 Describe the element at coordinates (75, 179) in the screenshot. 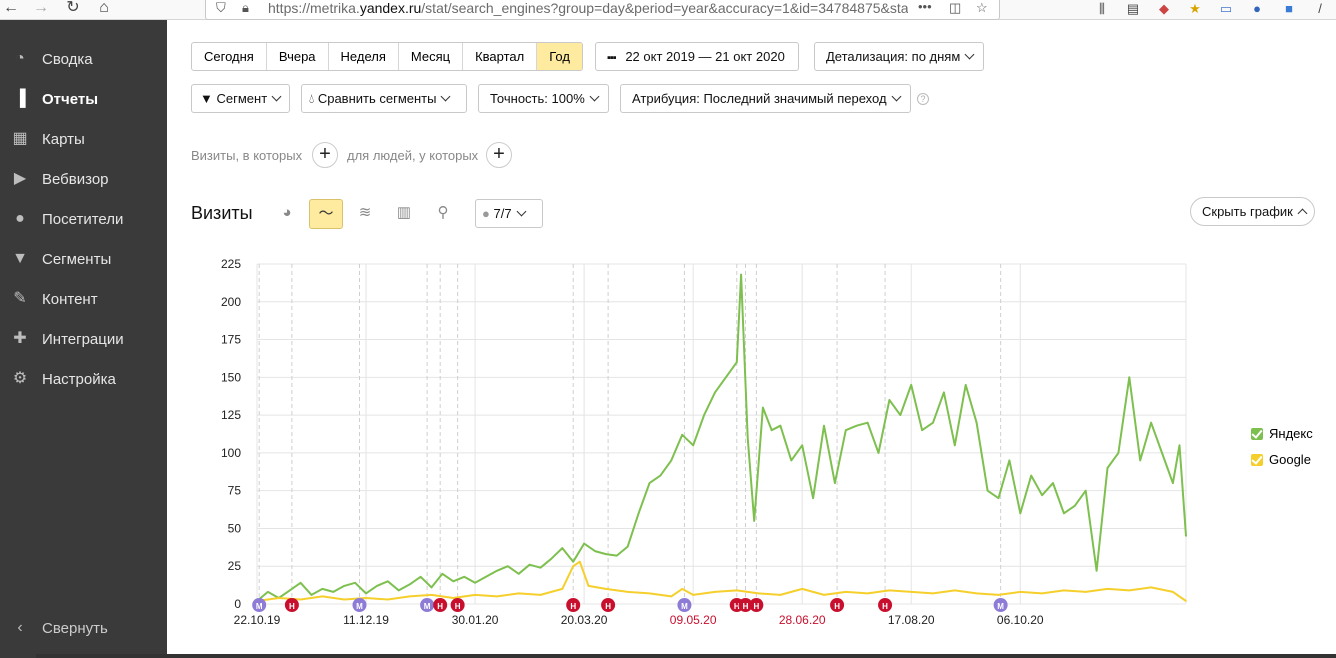

I see `sidebar-item-label: Вебвизор` at that location.